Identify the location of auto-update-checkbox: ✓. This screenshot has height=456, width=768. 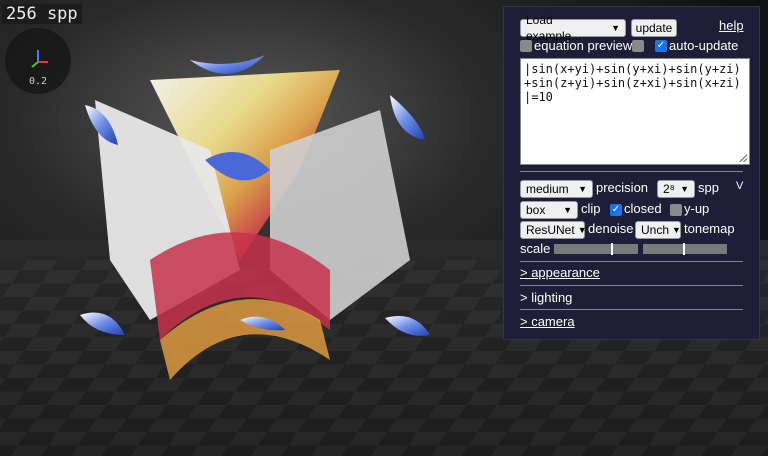
(661, 46).